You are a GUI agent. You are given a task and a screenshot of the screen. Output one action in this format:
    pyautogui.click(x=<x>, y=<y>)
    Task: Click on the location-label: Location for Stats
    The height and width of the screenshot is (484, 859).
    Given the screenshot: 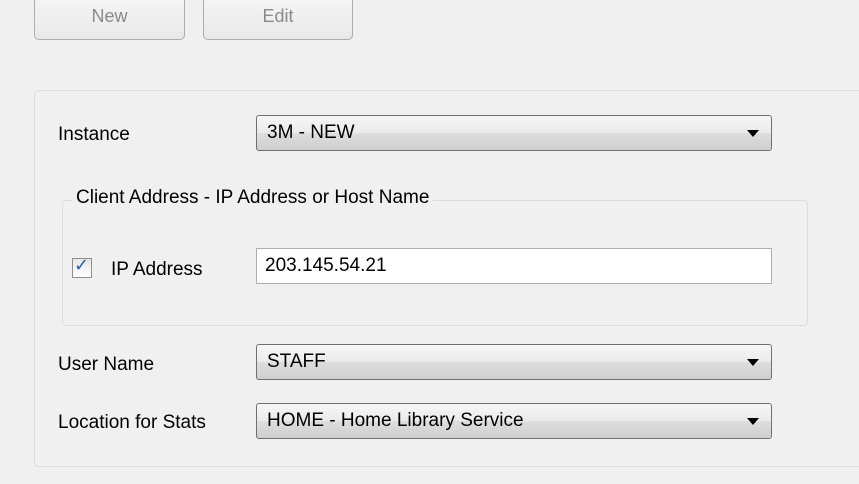 What is the action you would take?
    pyautogui.click(x=132, y=422)
    